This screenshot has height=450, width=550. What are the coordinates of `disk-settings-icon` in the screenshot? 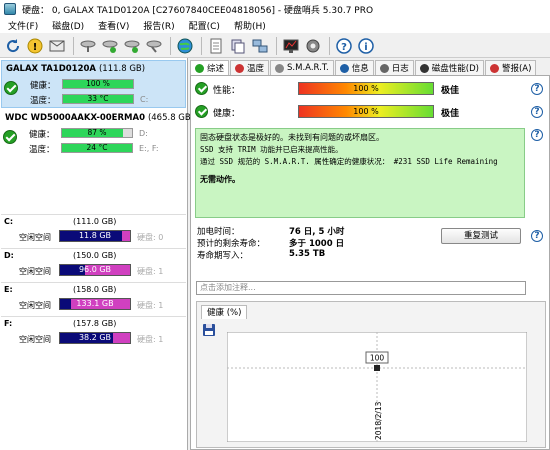 It's located at (88, 46).